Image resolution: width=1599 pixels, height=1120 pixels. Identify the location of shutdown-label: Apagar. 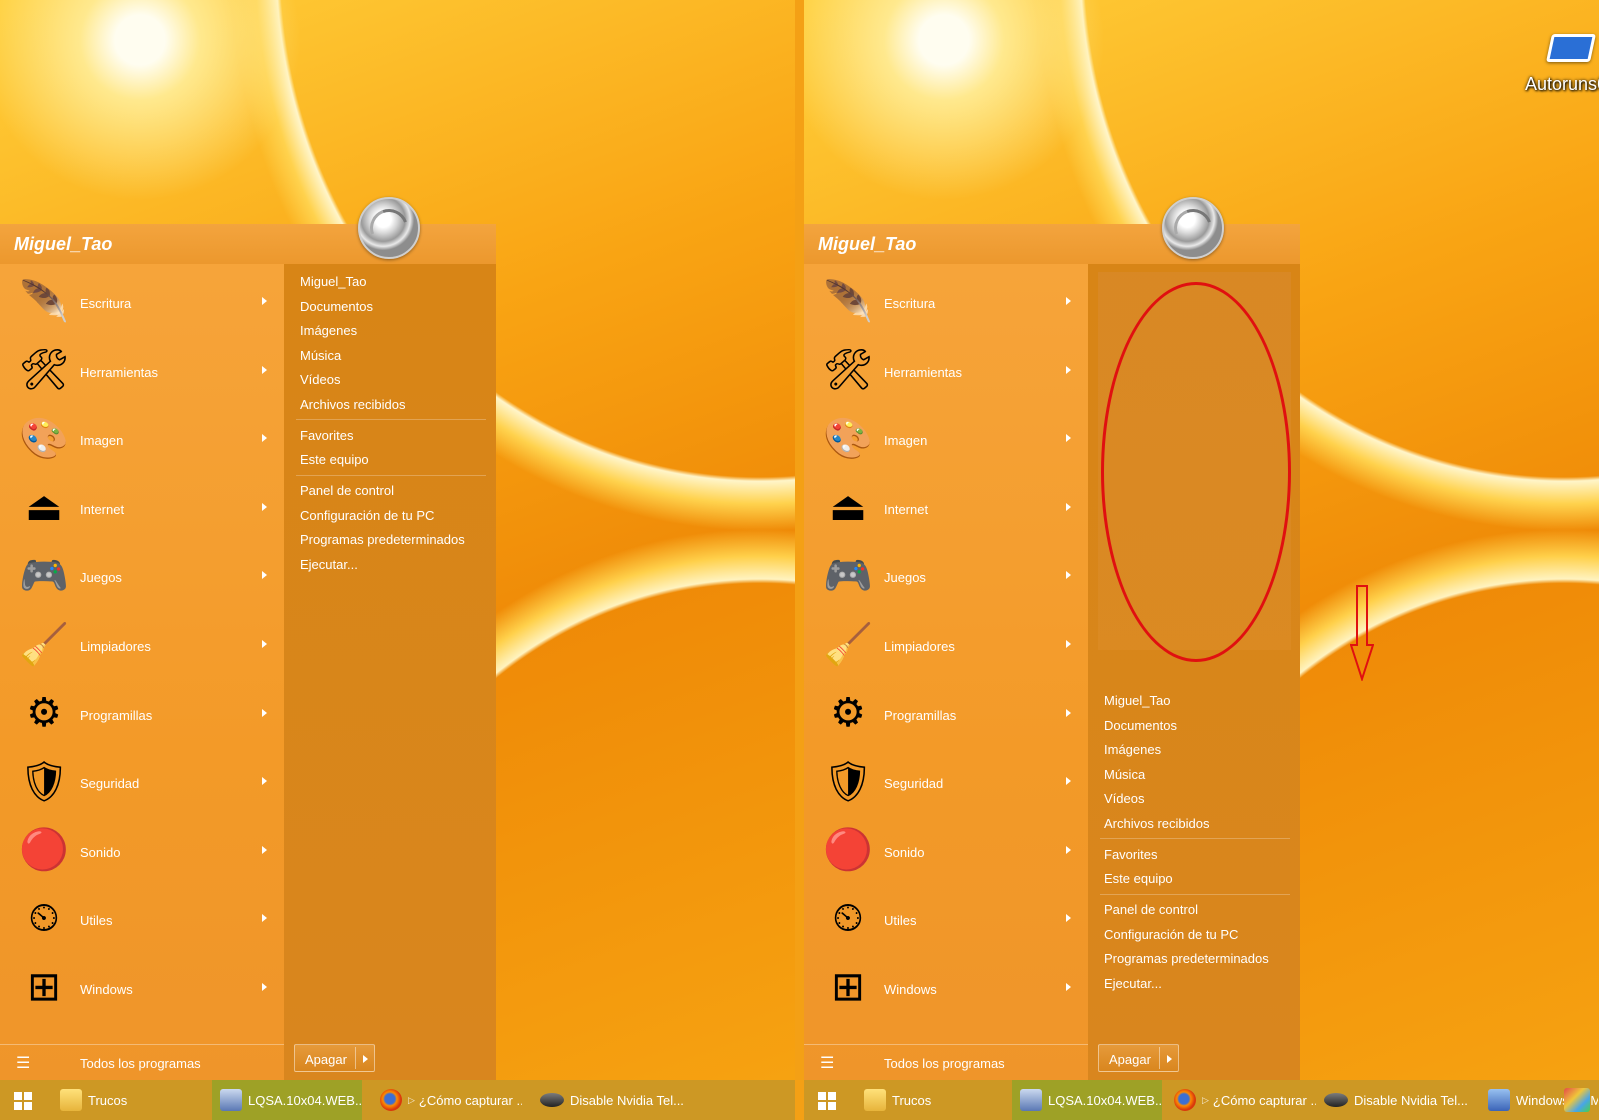
(1130, 1059).